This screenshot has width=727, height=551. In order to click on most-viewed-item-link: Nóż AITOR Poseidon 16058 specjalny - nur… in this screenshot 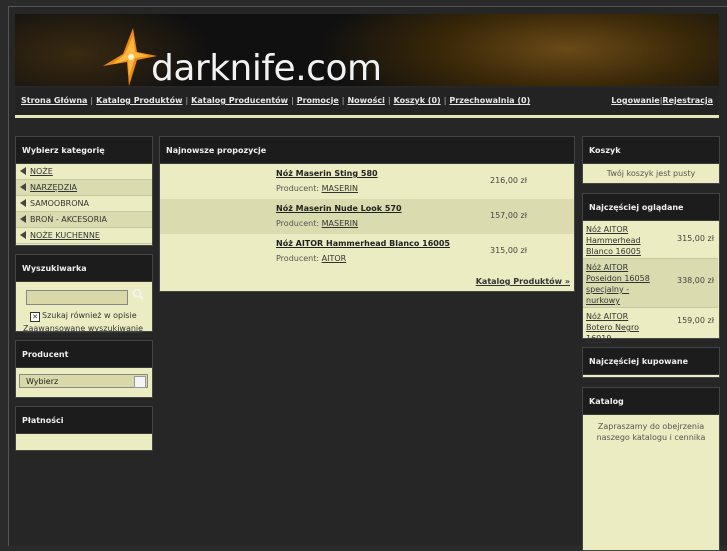, I will do `click(621, 284)`.